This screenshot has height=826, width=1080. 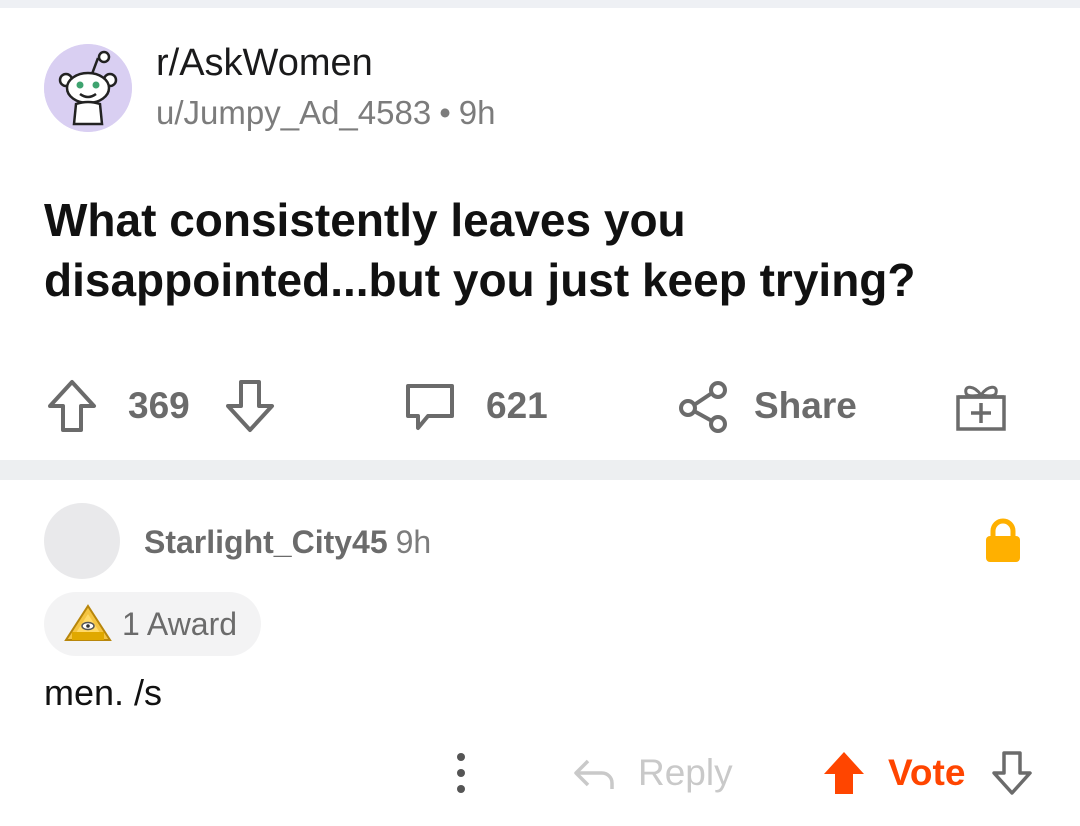 What do you see at coordinates (430, 407) in the screenshot?
I see `speech-bubble-icon` at bounding box center [430, 407].